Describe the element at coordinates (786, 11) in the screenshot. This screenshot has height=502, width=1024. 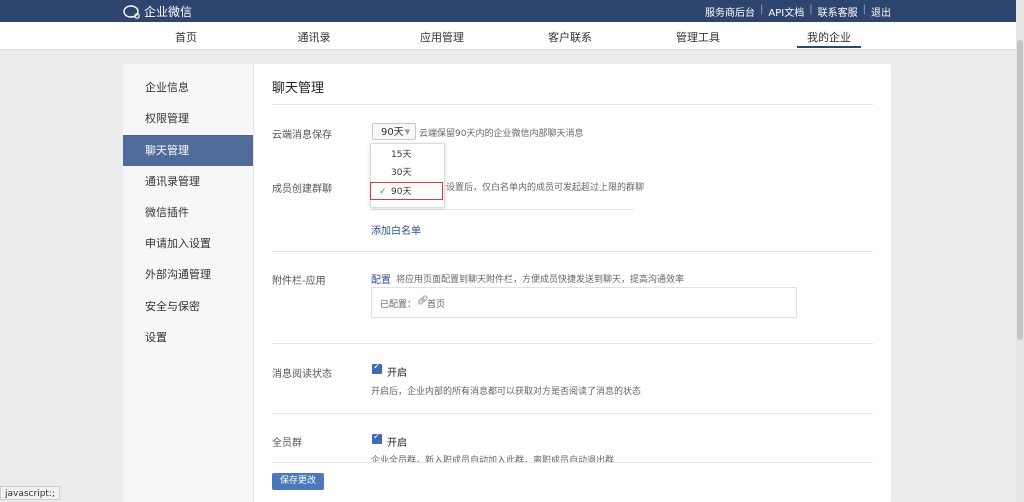
I see `link-api-docs: API文档` at that location.